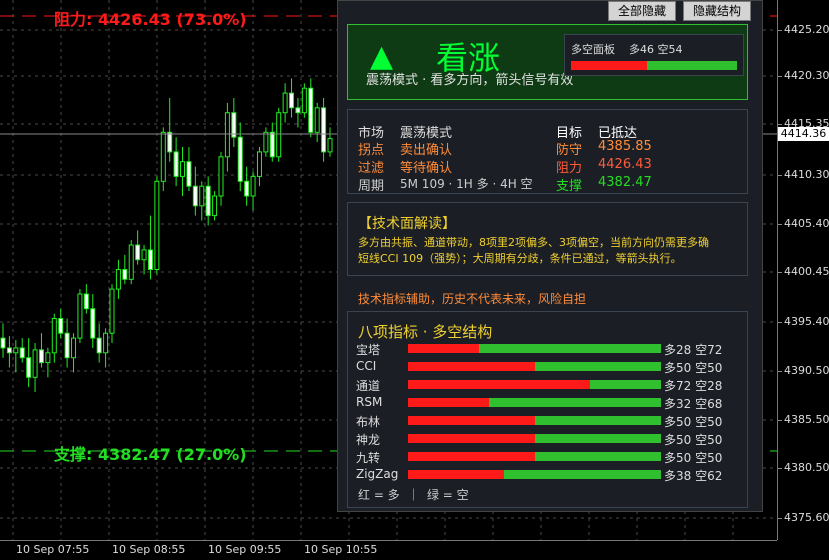 This screenshot has width=829, height=560. Describe the element at coordinates (806, 174) in the screenshot. I see `price-label: 4410.30` at that location.